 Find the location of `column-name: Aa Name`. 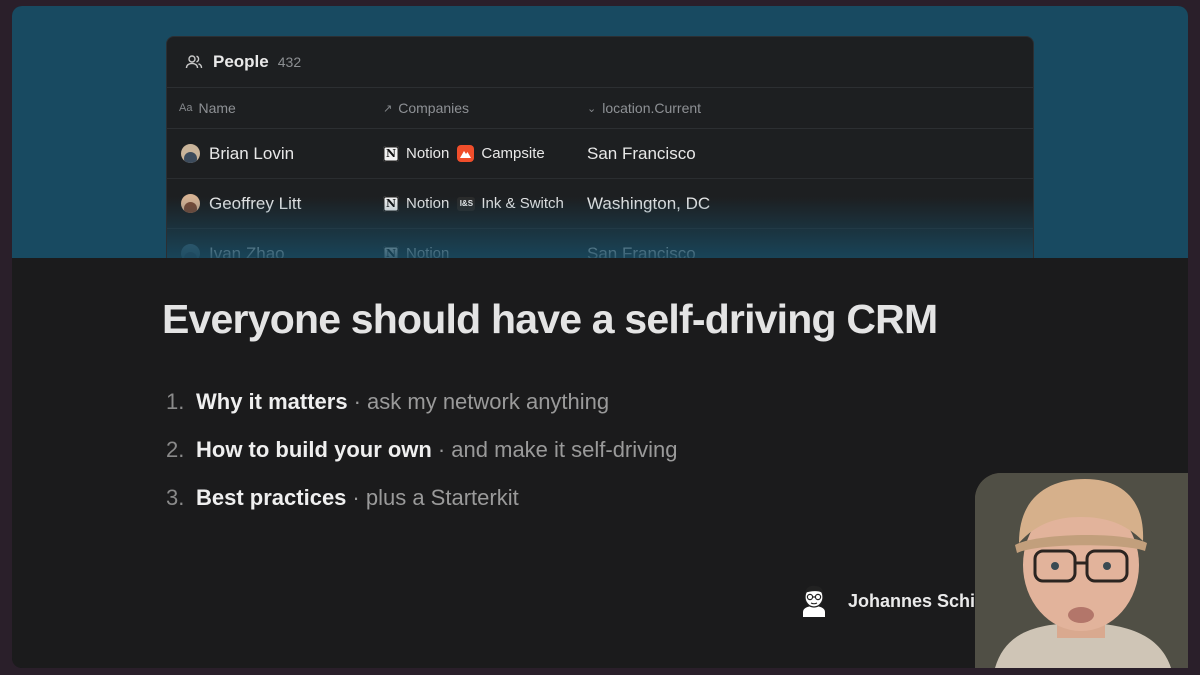

column-name: Aa Name is located at coordinates (267, 108).